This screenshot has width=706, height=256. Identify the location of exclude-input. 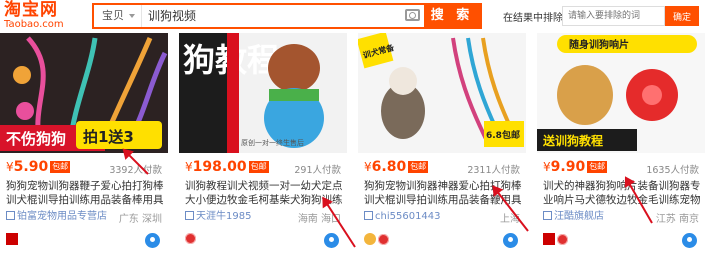
(613, 16).